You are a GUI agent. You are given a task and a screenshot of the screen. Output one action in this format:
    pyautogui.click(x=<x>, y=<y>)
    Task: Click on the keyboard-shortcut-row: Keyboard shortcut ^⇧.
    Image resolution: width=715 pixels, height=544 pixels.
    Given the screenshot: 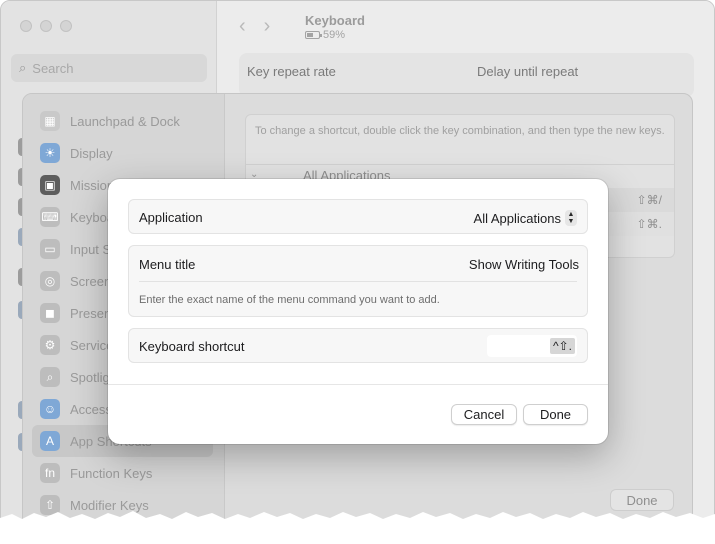 What is the action you would take?
    pyautogui.click(x=358, y=345)
    